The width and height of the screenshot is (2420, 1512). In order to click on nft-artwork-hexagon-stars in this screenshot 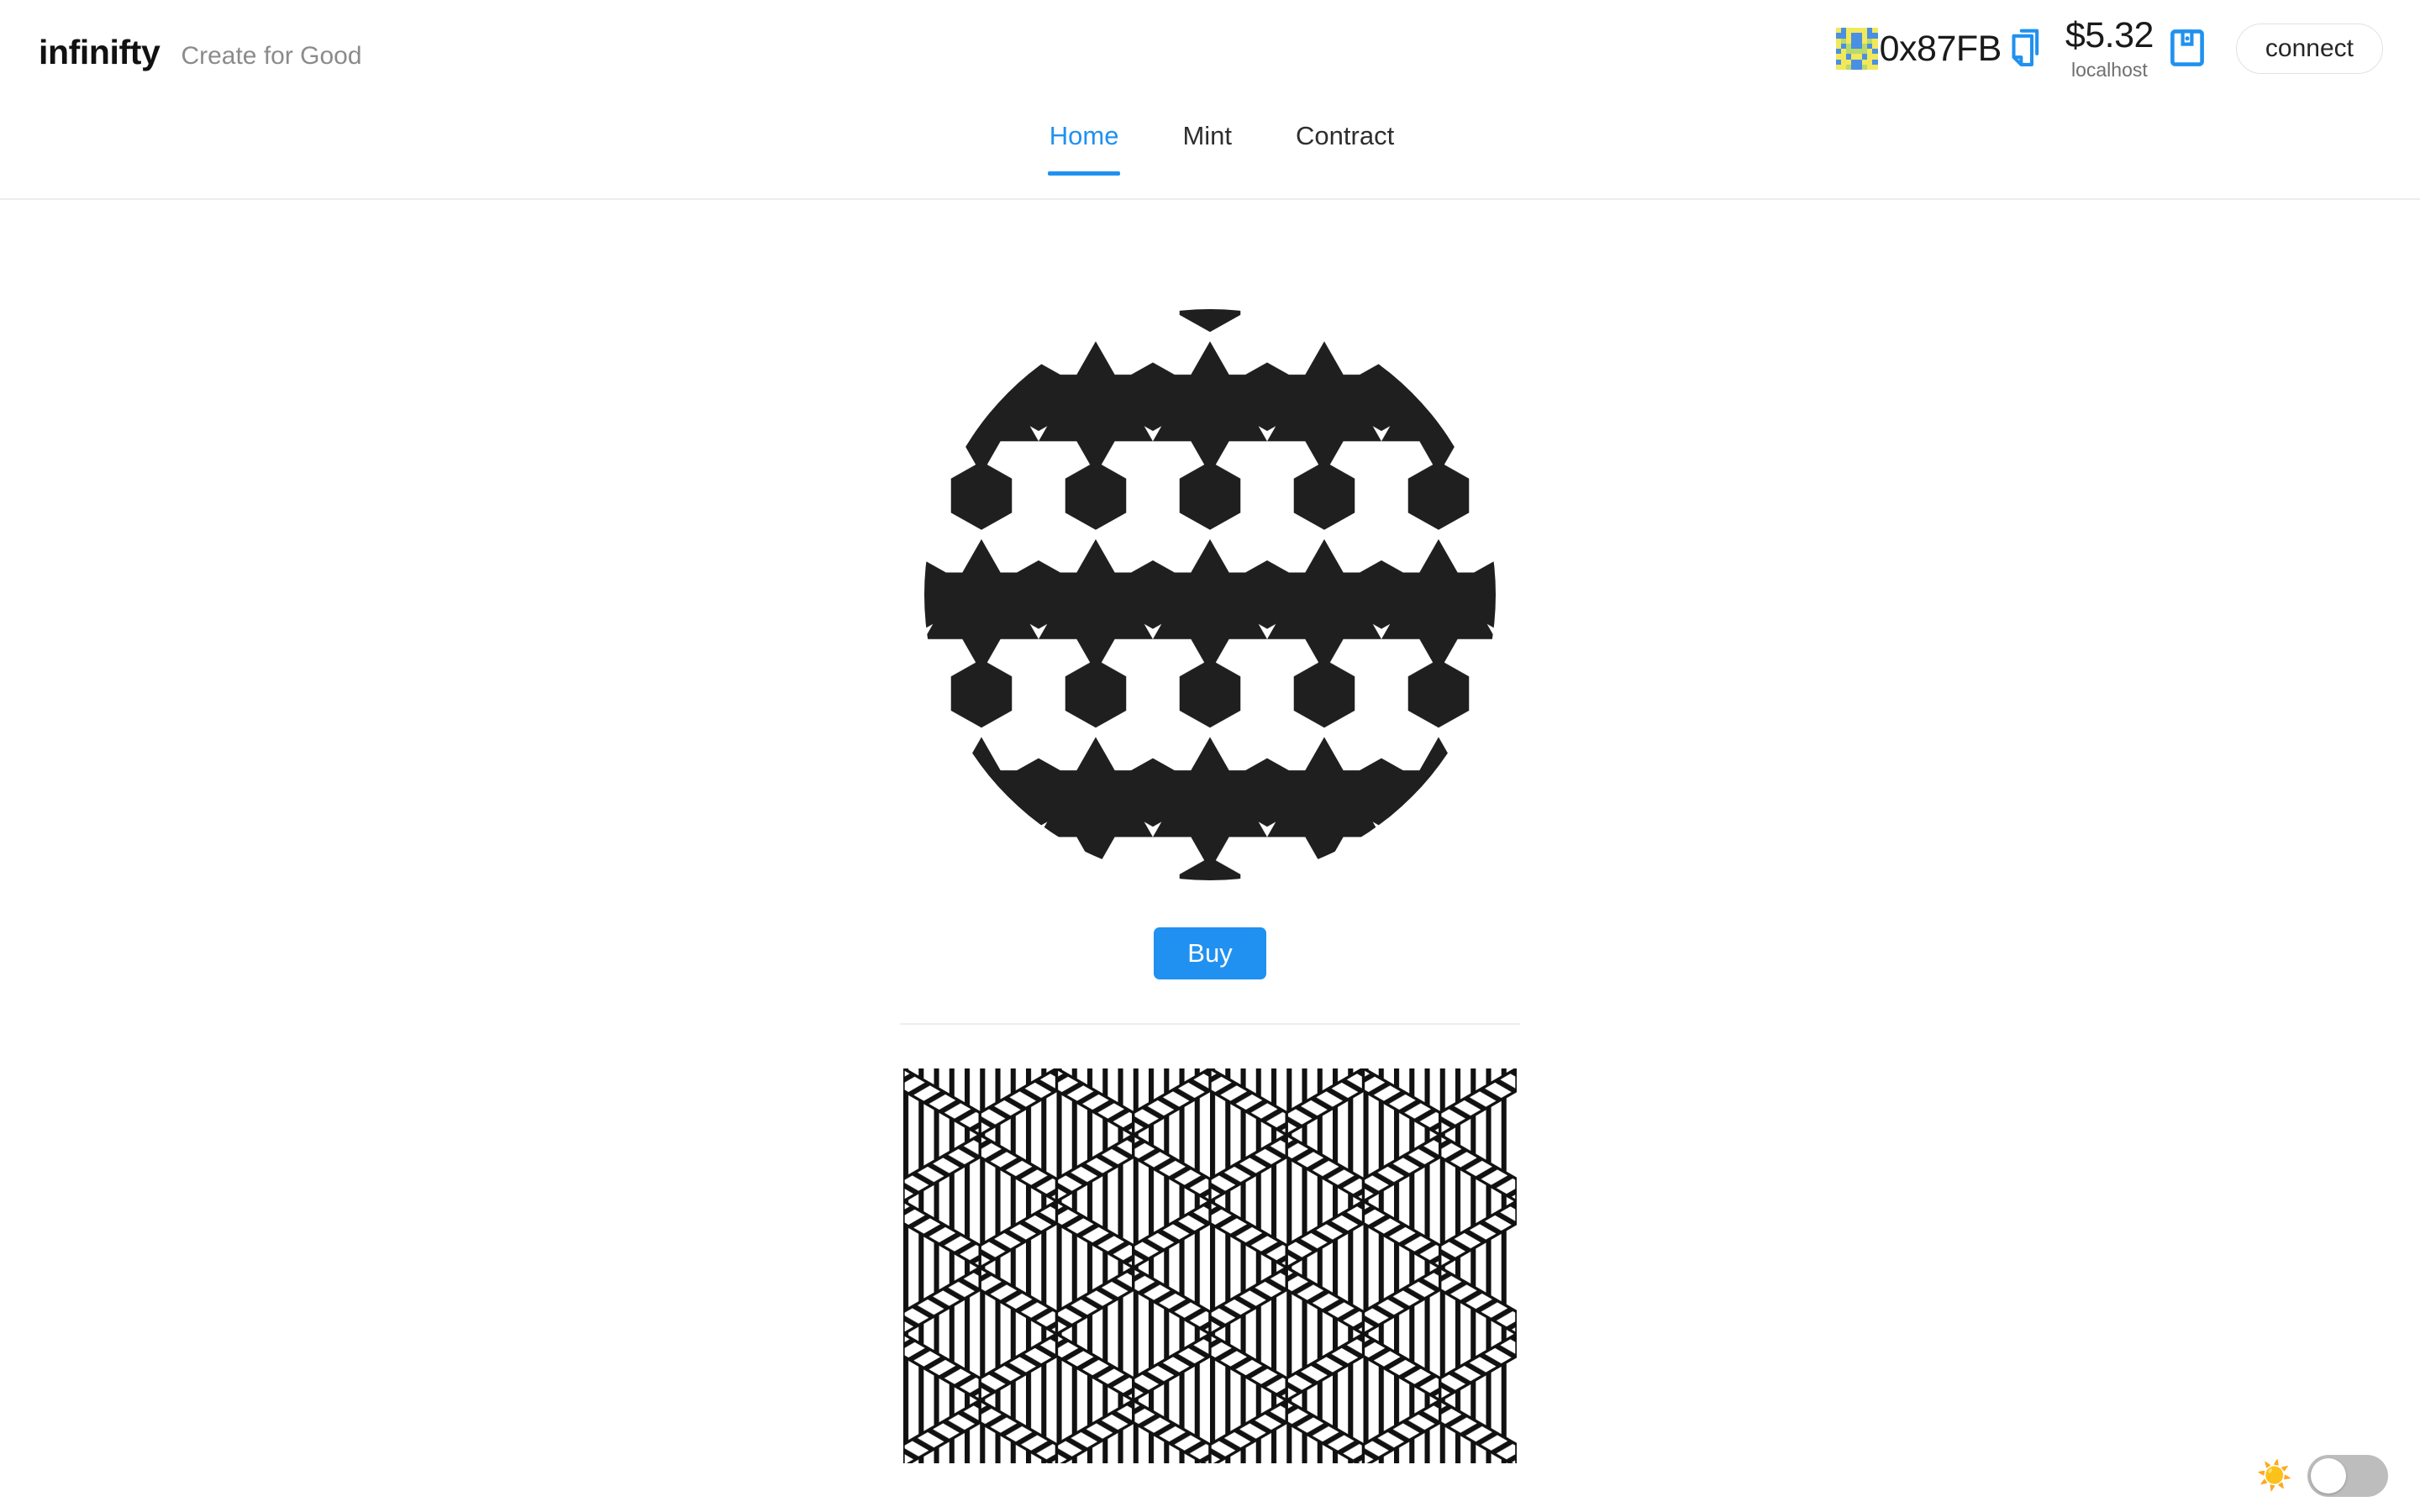, I will do `click(1210, 594)`.